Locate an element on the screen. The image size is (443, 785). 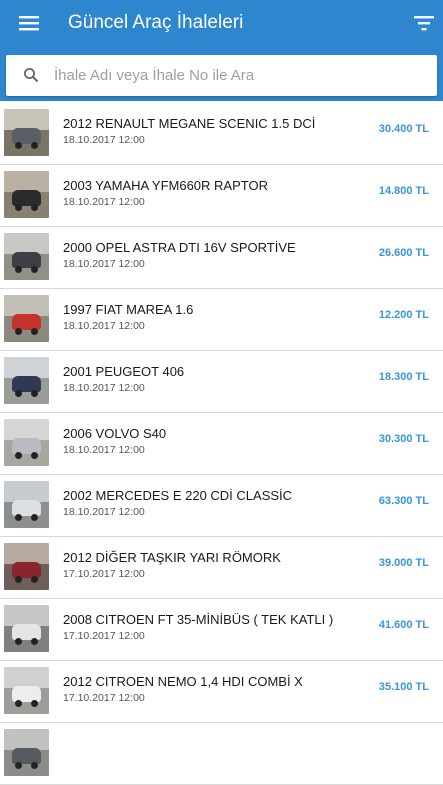
vehicle-name: 2012 CITROEN NEMO 1,4 HDI COMBİ X is located at coordinates (183, 681).